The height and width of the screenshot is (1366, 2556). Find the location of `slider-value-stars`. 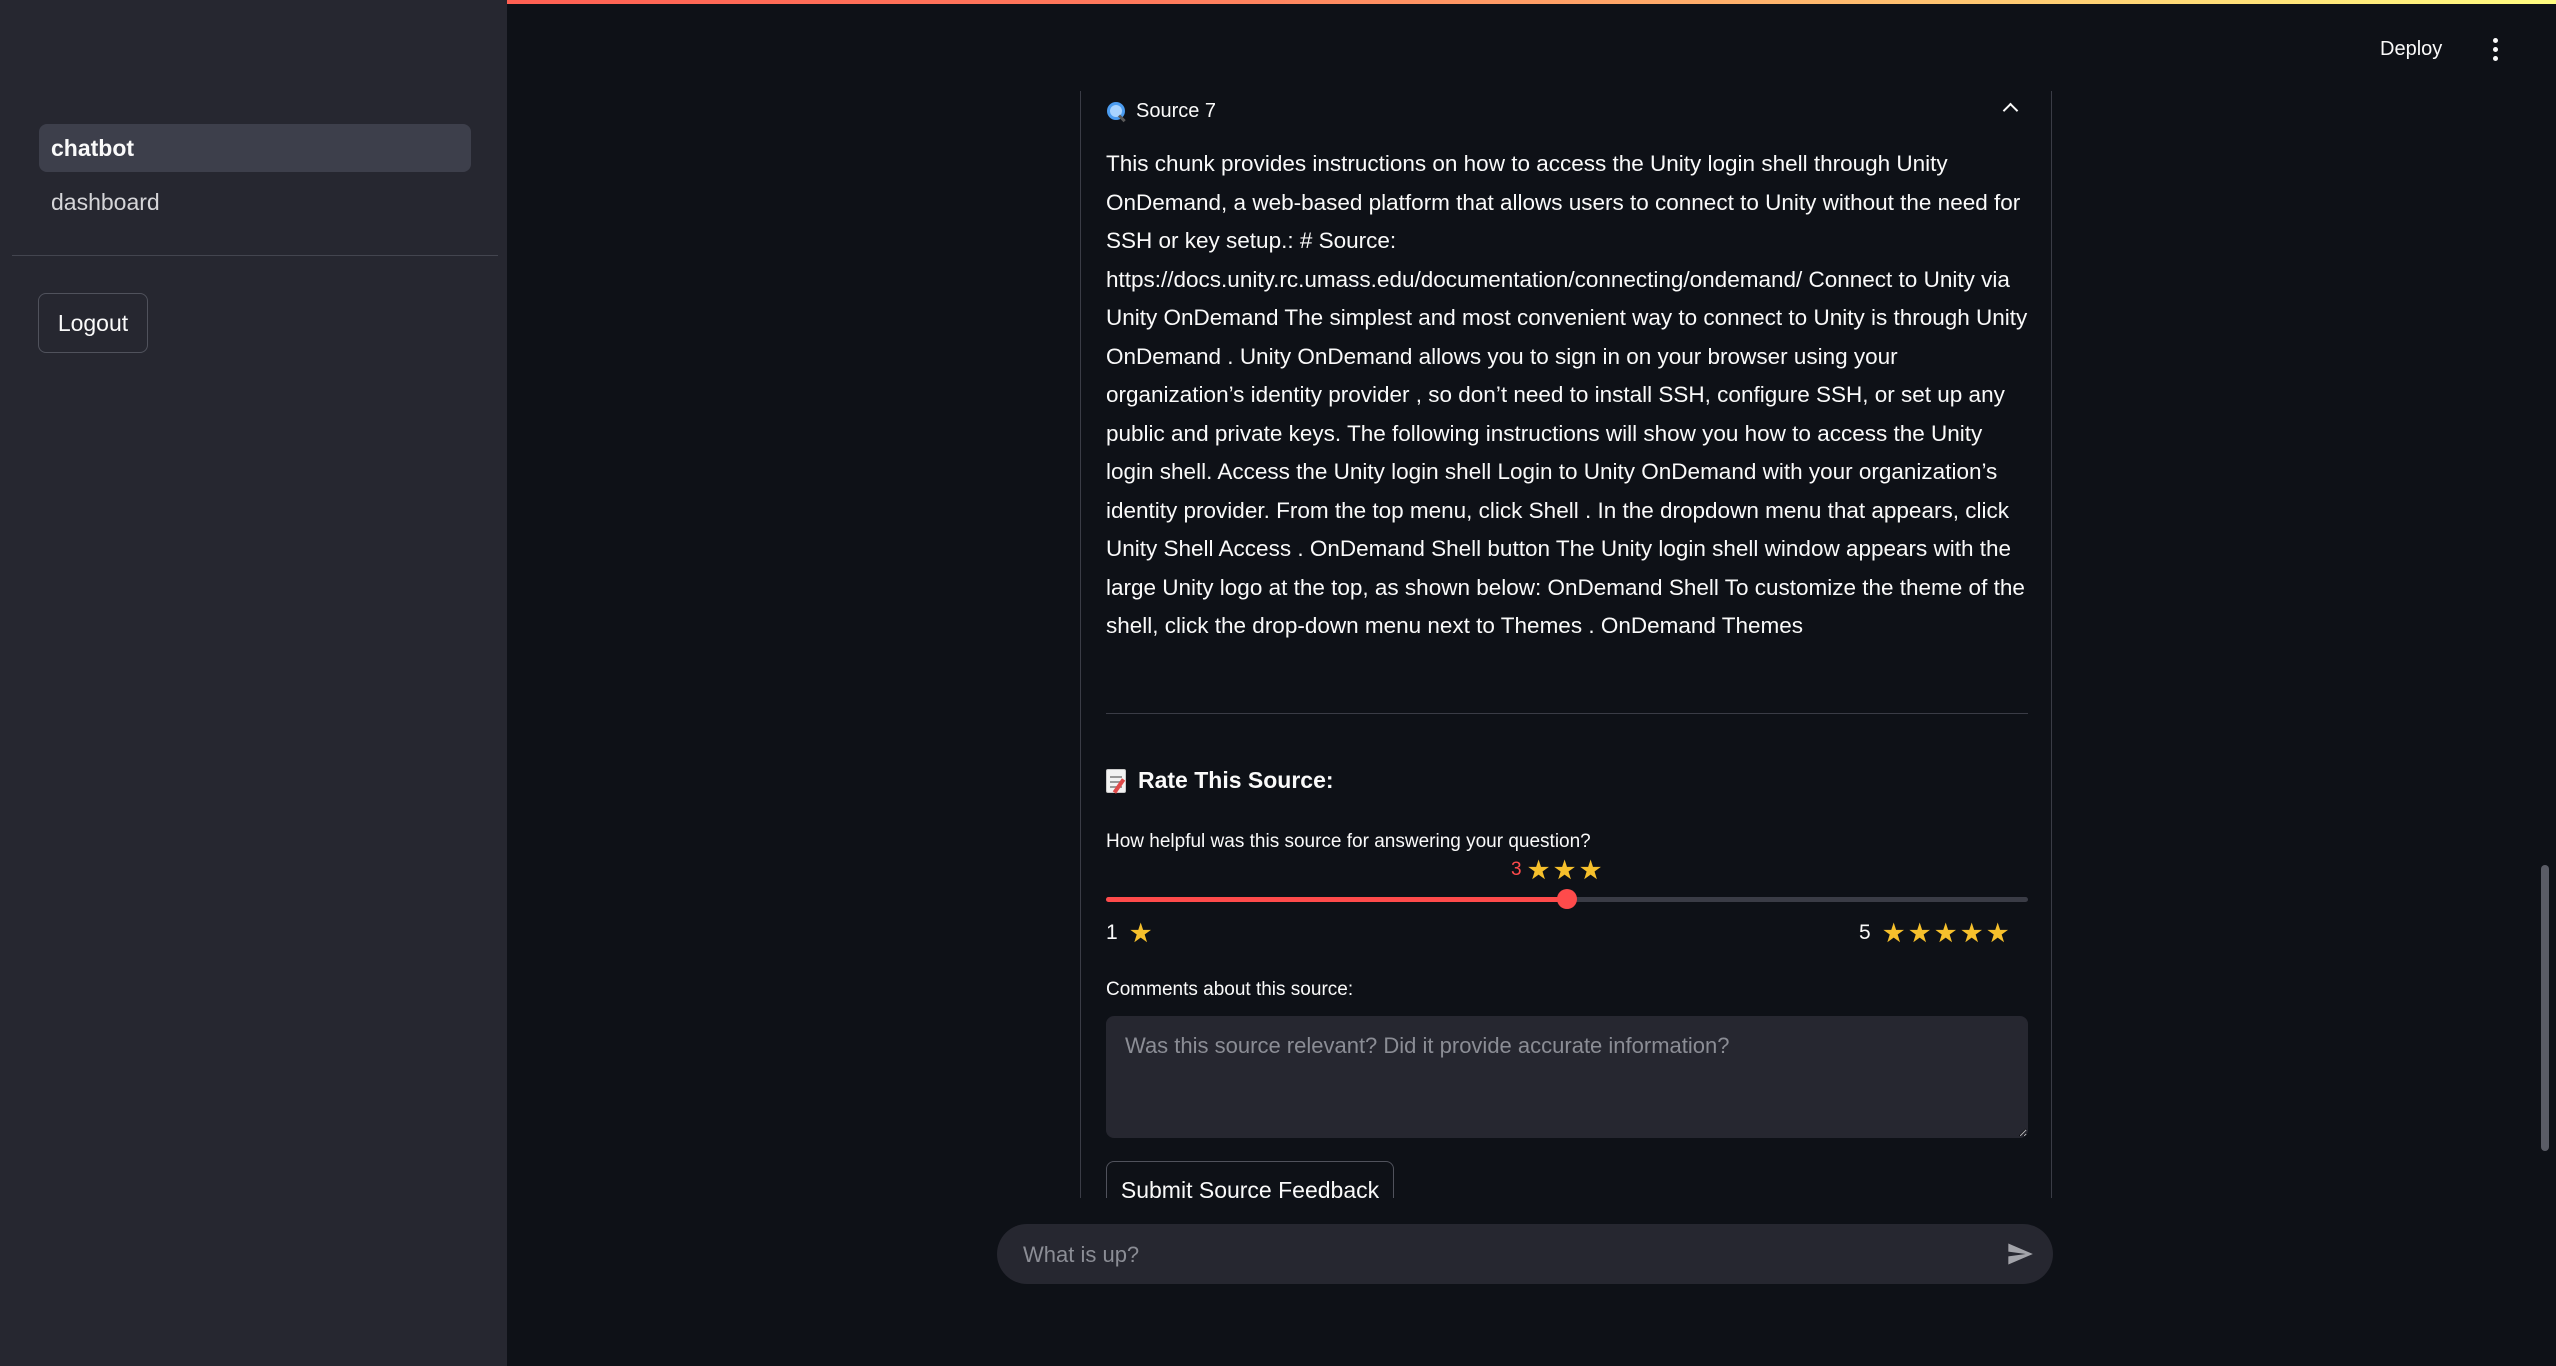

slider-value-stars is located at coordinates (1565, 870).